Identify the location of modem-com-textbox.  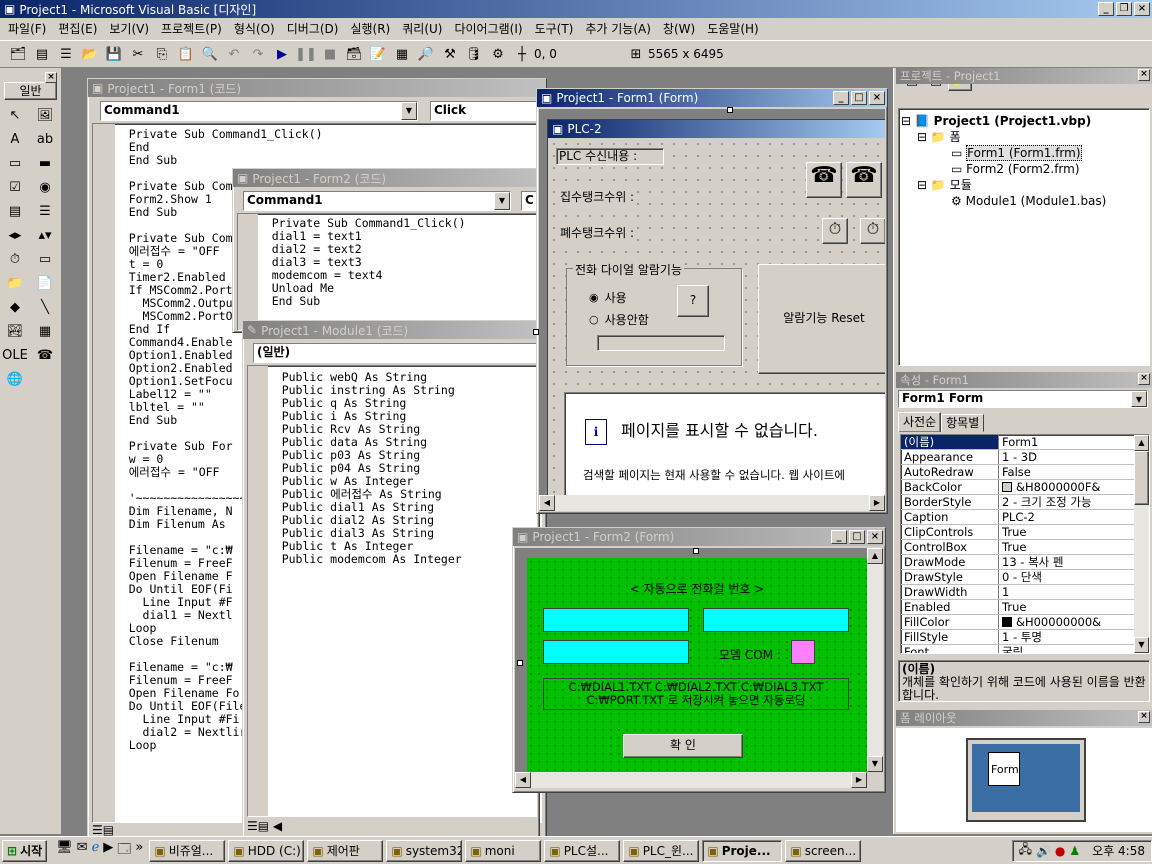
(803, 652).